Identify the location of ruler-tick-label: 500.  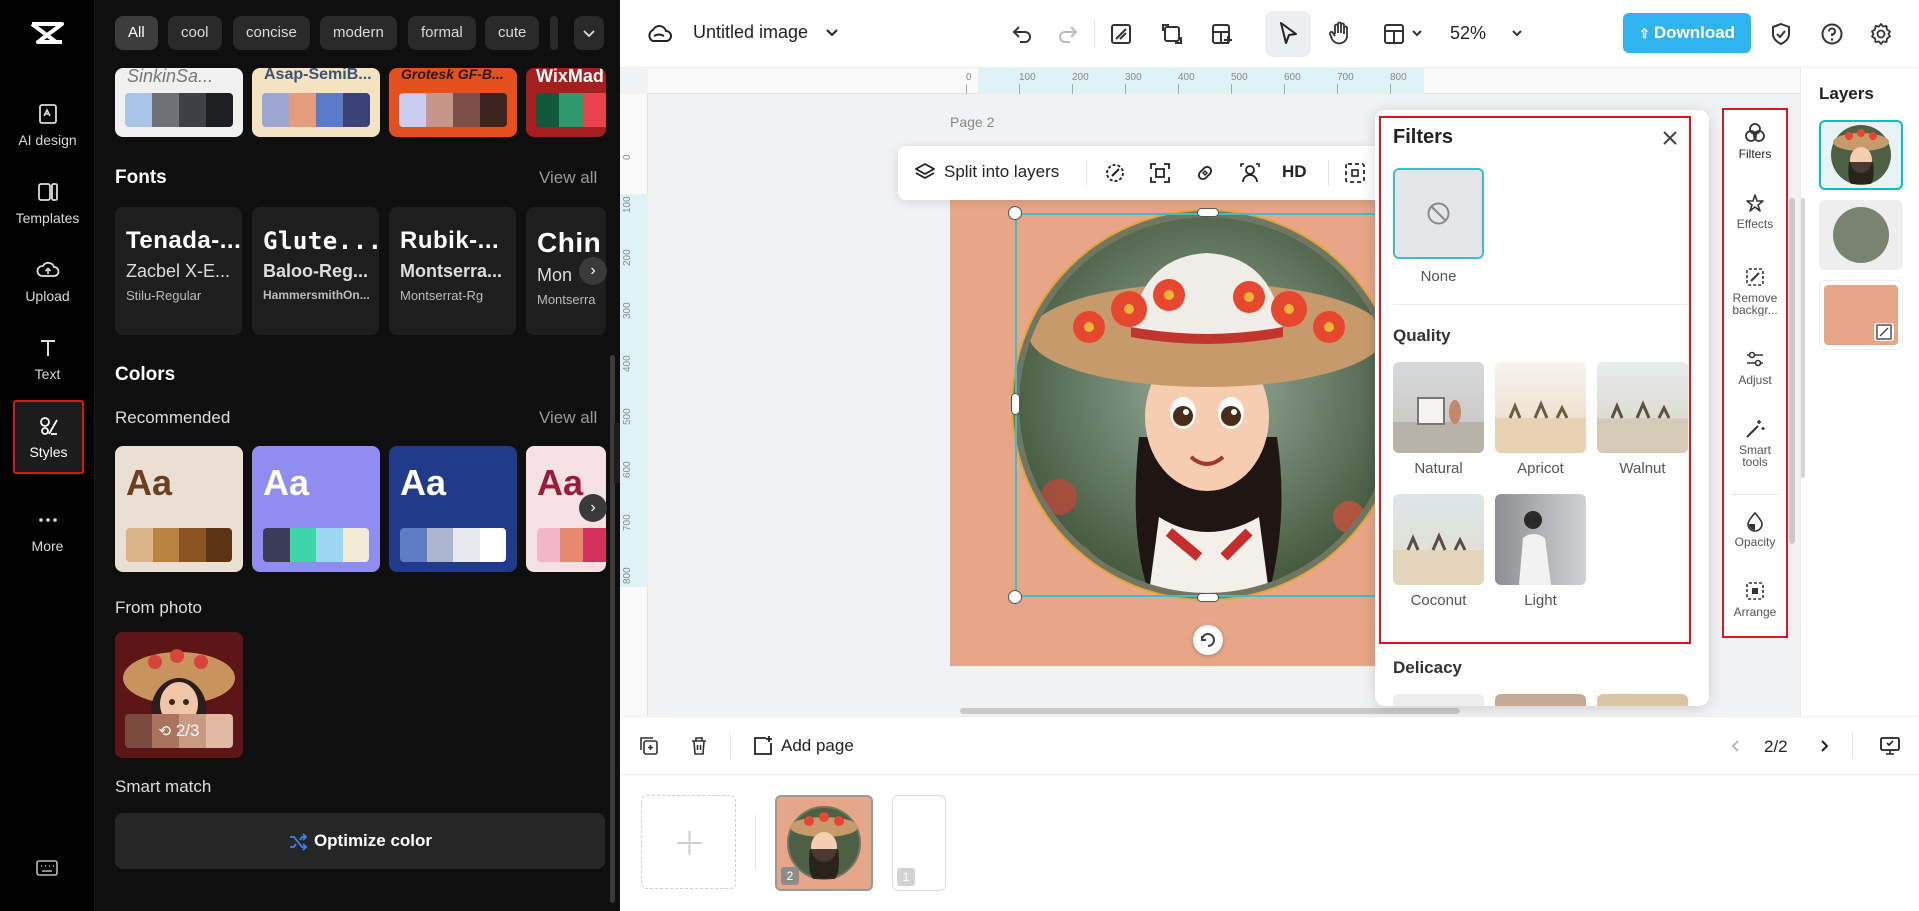
(627, 416).